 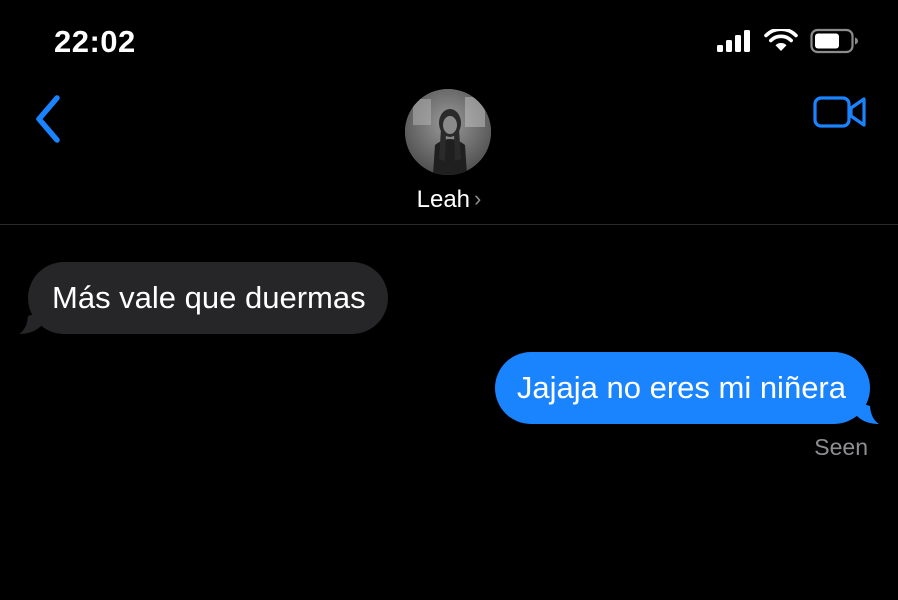 What do you see at coordinates (449, 40) in the screenshot?
I see `status-bar: 22:02` at bounding box center [449, 40].